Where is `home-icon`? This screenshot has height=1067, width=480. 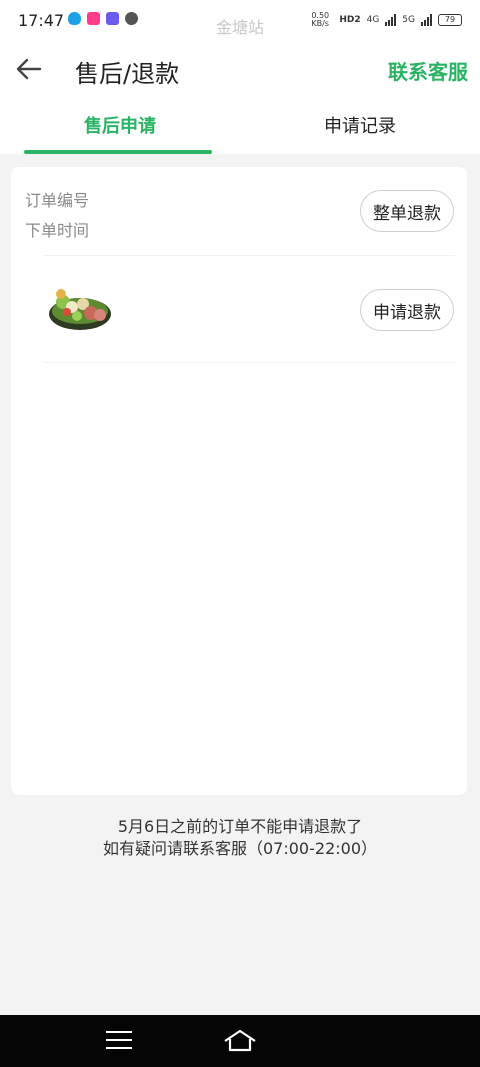 home-icon is located at coordinates (240, 1041).